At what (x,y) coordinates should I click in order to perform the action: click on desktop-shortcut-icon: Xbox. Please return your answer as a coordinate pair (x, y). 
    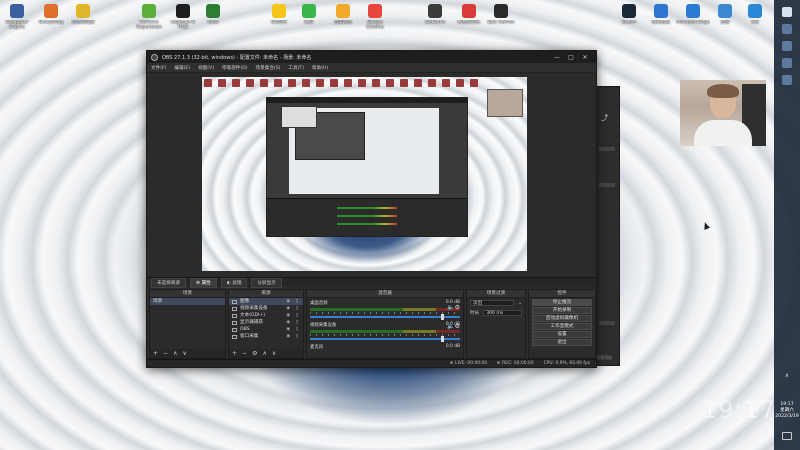
    Looking at the image, I should click on (213, 14).